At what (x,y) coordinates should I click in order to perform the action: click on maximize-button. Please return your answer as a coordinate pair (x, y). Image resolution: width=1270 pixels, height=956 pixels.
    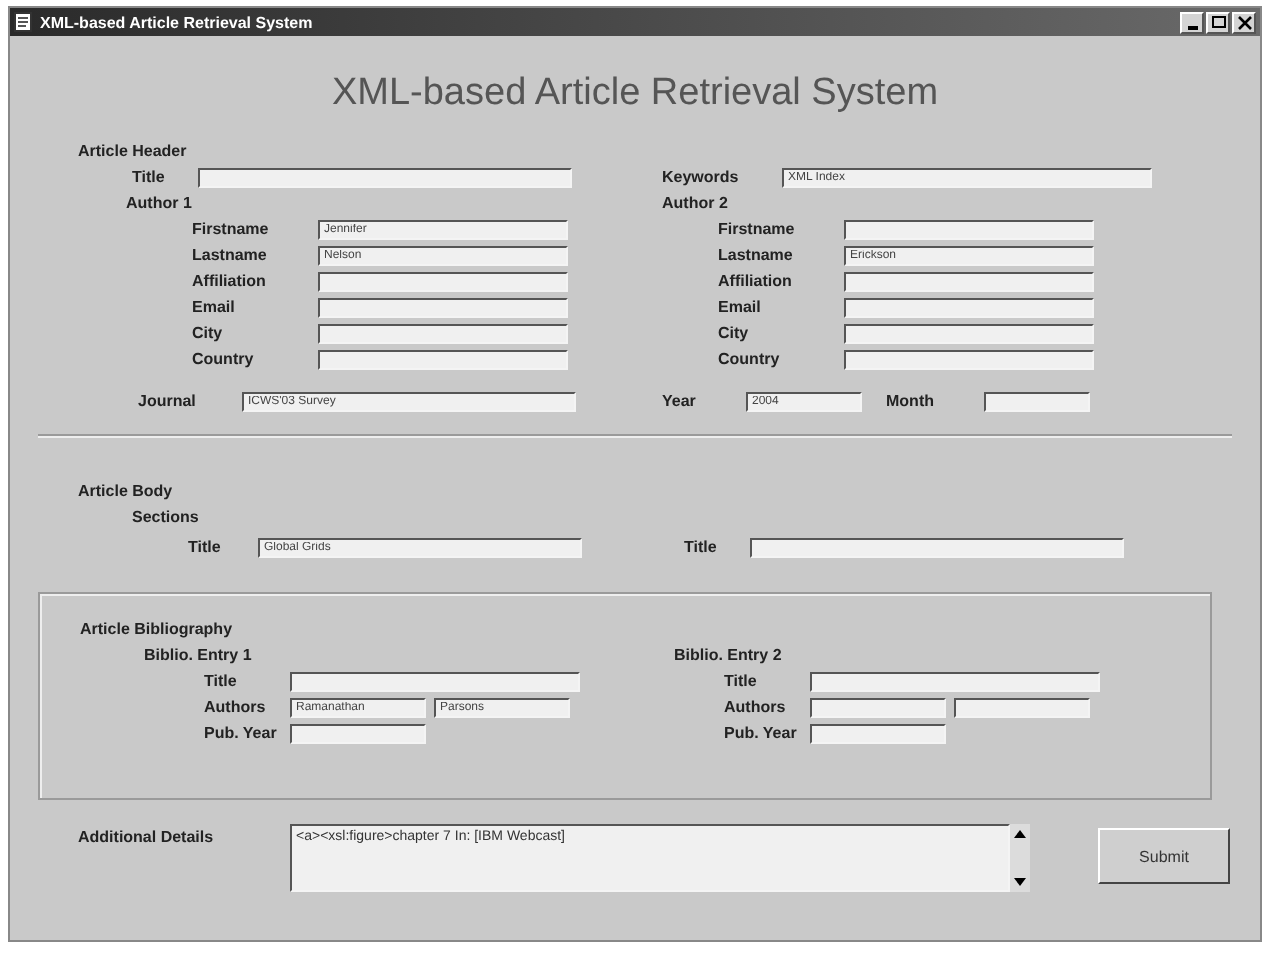
    Looking at the image, I should click on (1218, 22).